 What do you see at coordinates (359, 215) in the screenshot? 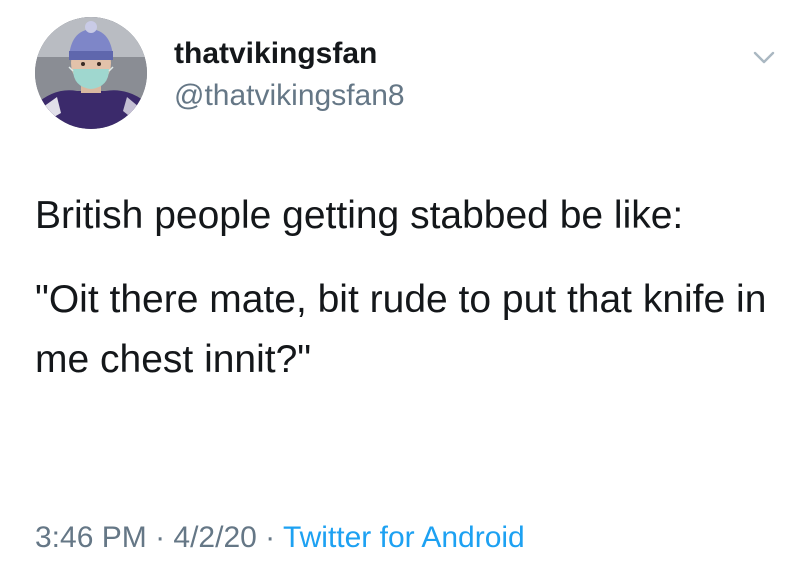
I see `tweet-line-1: British people getting stabbed be like:` at bounding box center [359, 215].